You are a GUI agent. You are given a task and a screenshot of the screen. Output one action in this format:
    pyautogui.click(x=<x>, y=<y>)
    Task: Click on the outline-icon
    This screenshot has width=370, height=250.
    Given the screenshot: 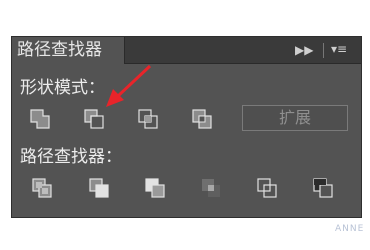 What is the action you would take?
    pyautogui.click(x=268, y=189)
    